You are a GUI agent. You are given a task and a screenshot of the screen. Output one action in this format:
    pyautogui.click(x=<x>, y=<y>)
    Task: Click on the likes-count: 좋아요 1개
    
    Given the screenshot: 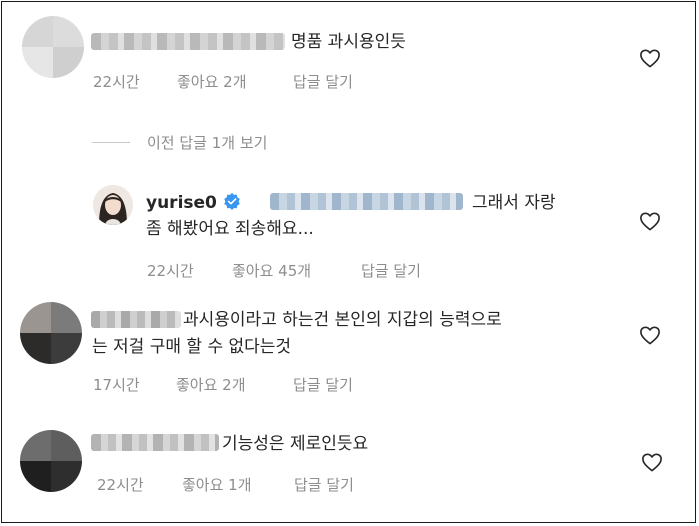 What is the action you would take?
    pyautogui.click(x=217, y=484)
    